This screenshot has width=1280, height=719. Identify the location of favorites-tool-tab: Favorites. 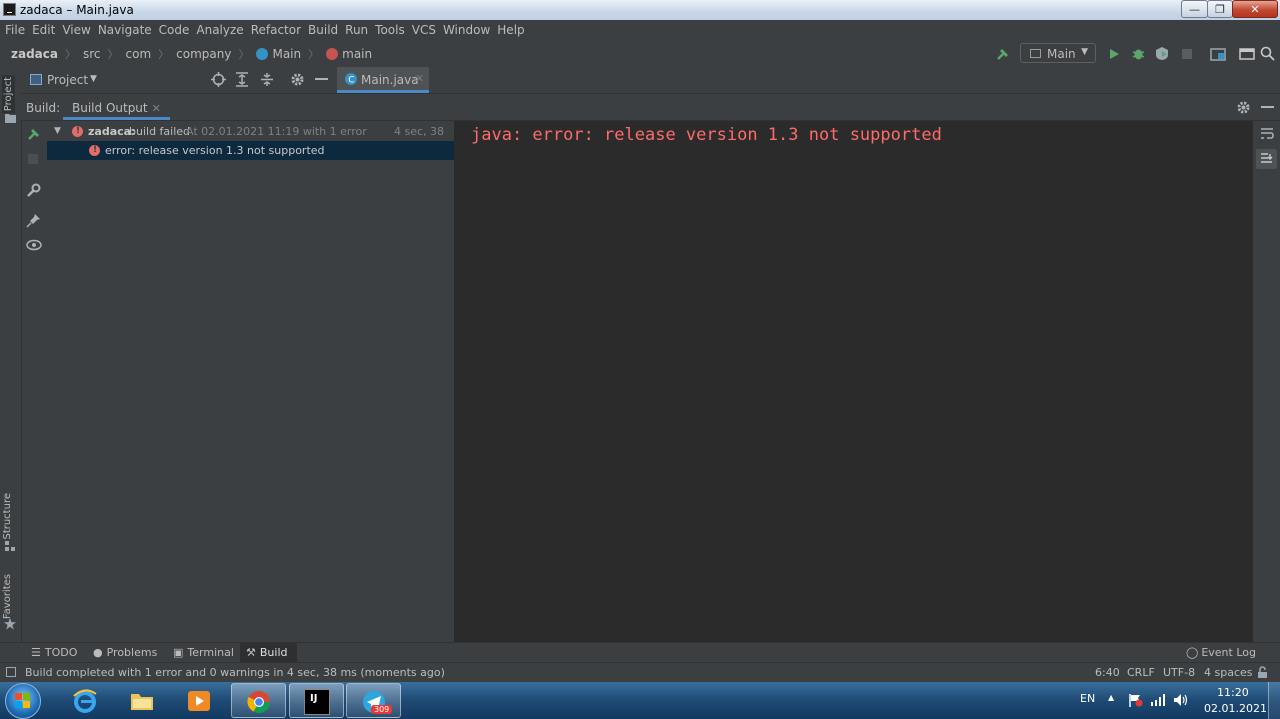
(7, 596).